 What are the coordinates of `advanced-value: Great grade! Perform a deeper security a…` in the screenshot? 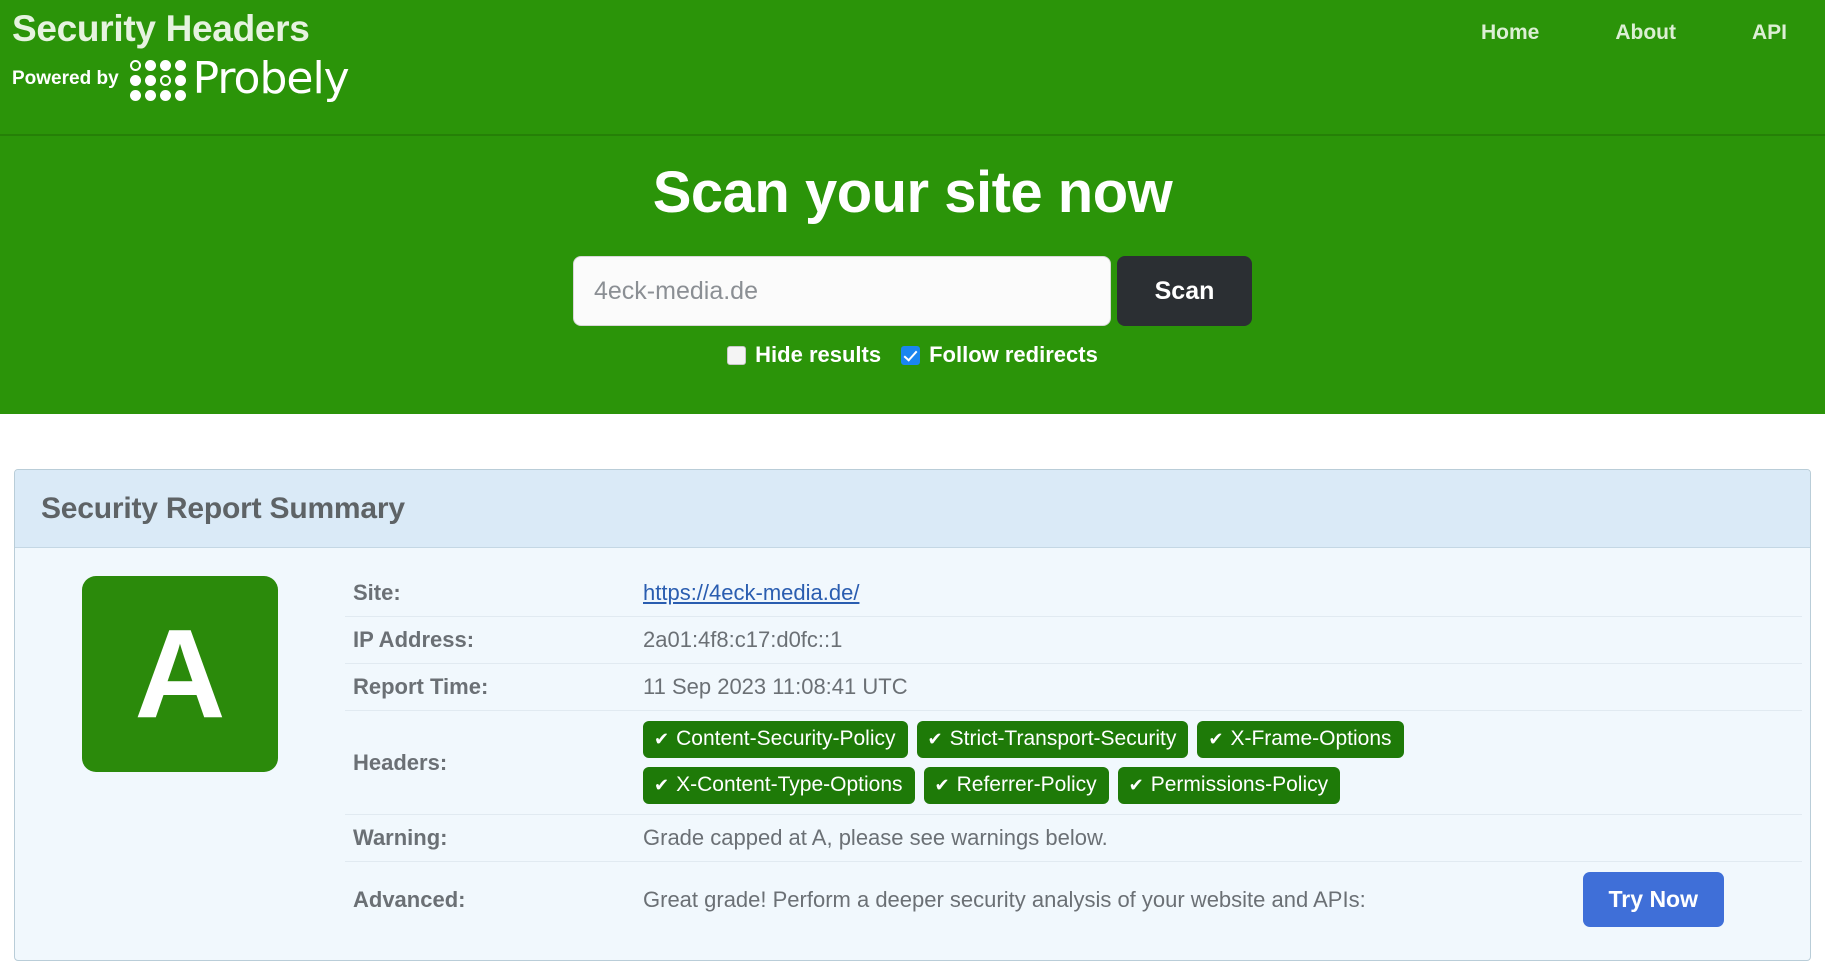 It's located at (1004, 899).